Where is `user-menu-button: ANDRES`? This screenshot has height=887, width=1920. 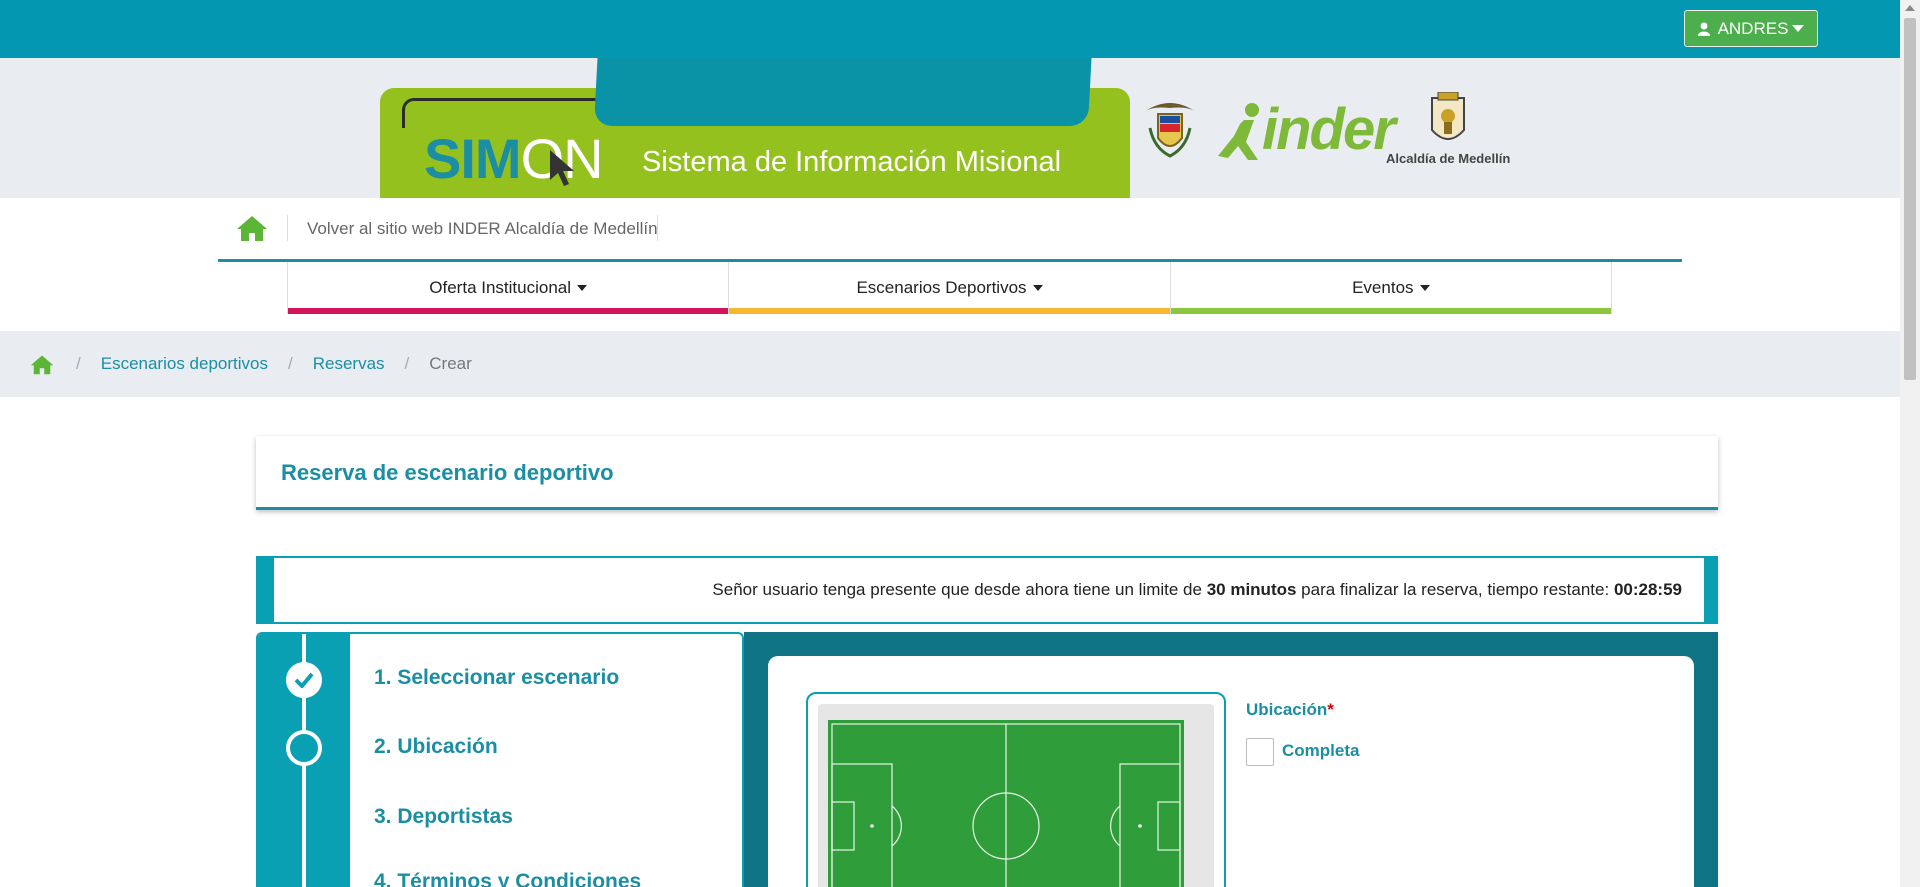
user-menu-button: ANDRES is located at coordinates (1751, 28).